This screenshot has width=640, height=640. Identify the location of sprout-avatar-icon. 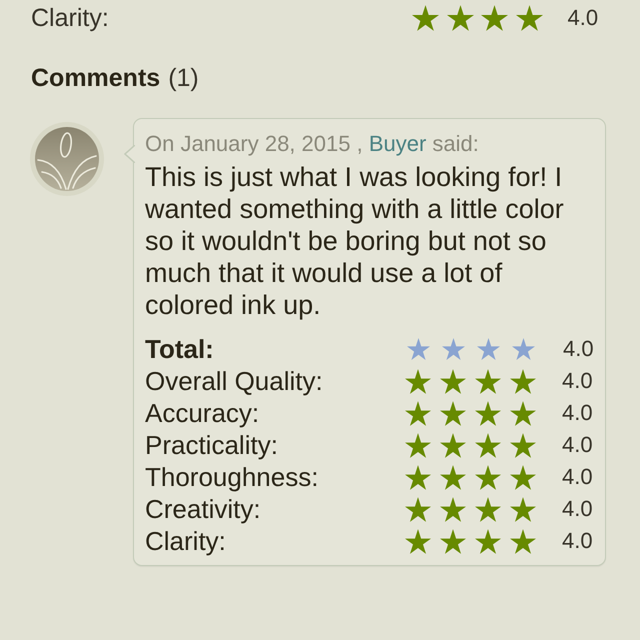
(67, 159).